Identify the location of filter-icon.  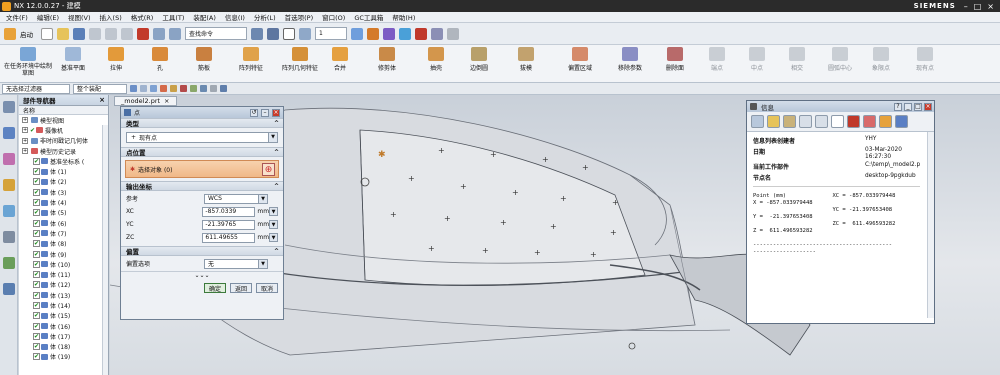
(143, 88).